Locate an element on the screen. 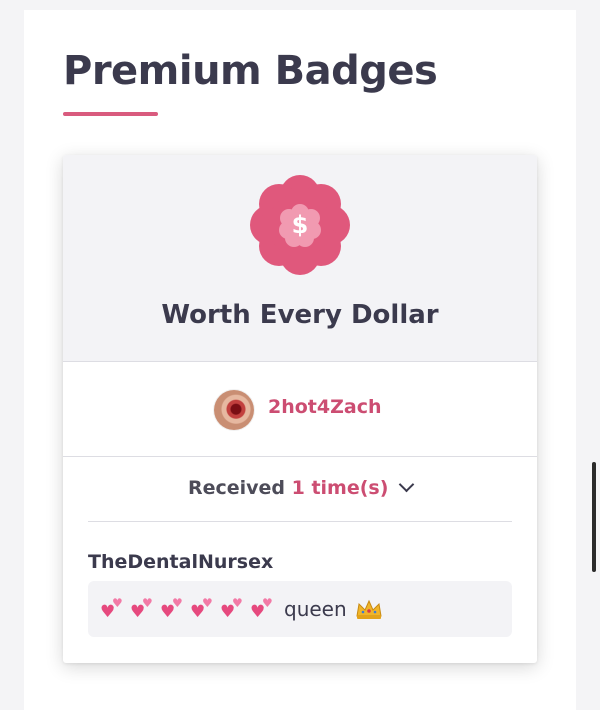 The width and height of the screenshot is (600, 710). dollar-symbol: $ is located at coordinates (300, 225).